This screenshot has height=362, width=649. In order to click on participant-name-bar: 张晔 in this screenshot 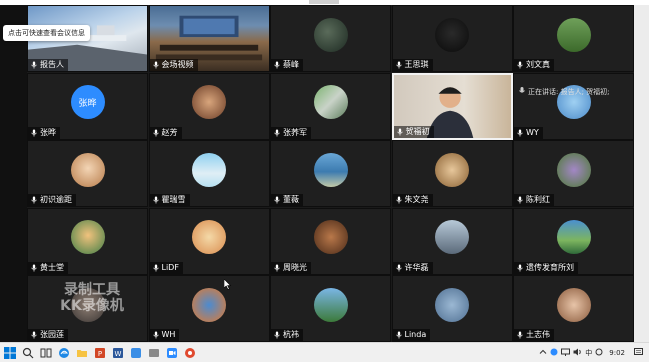, I will do `click(44, 132)`.